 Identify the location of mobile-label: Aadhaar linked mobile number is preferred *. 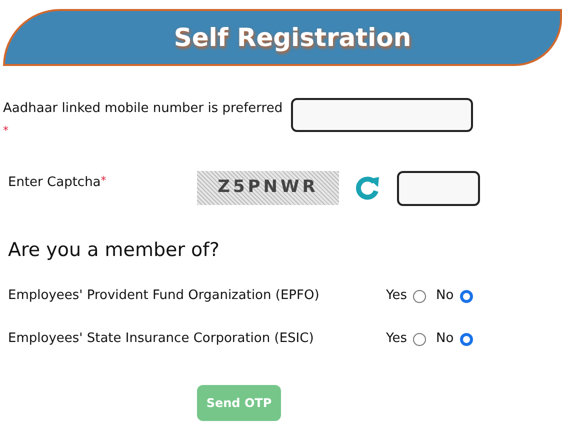
(143, 119).